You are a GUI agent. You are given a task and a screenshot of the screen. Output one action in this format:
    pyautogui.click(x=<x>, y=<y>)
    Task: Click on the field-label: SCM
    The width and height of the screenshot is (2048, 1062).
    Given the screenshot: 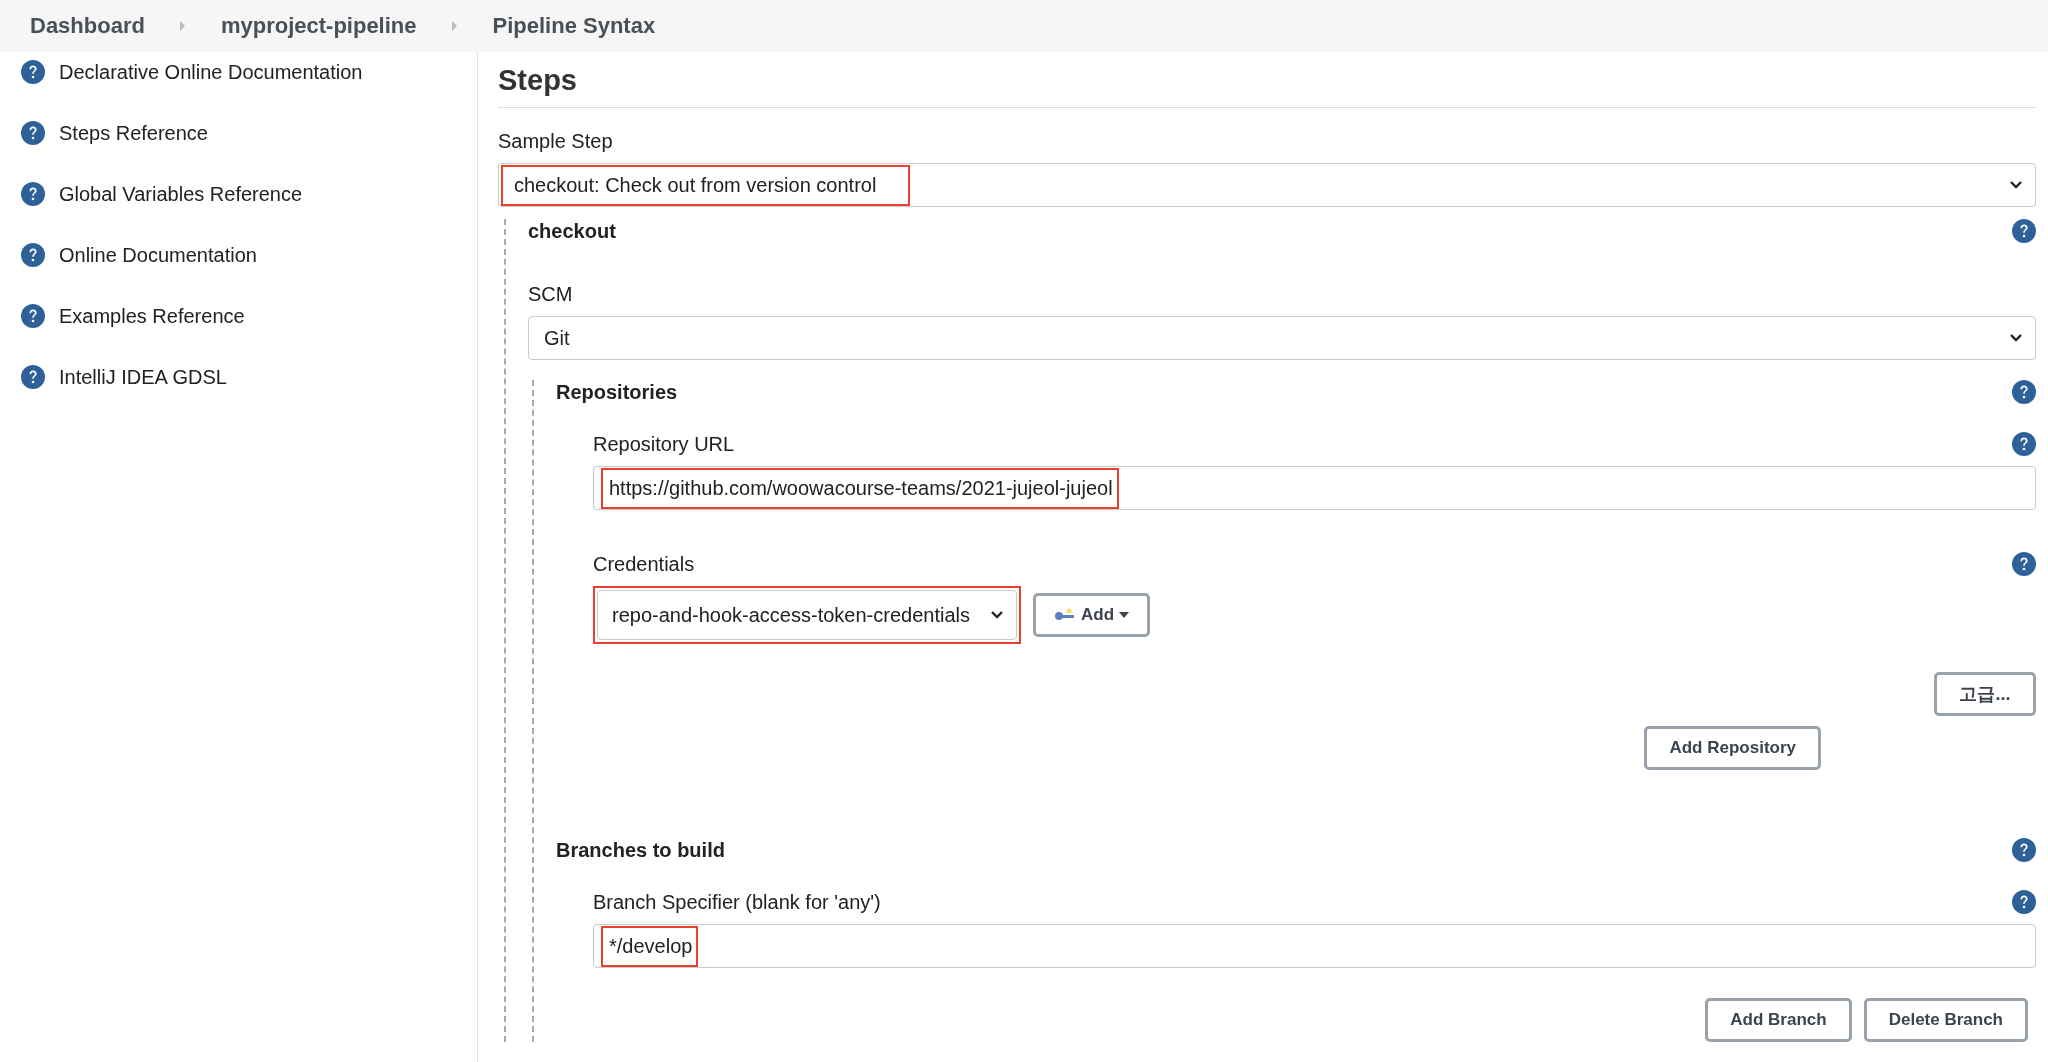 What is the action you would take?
    pyautogui.click(x=551, y=294)
    